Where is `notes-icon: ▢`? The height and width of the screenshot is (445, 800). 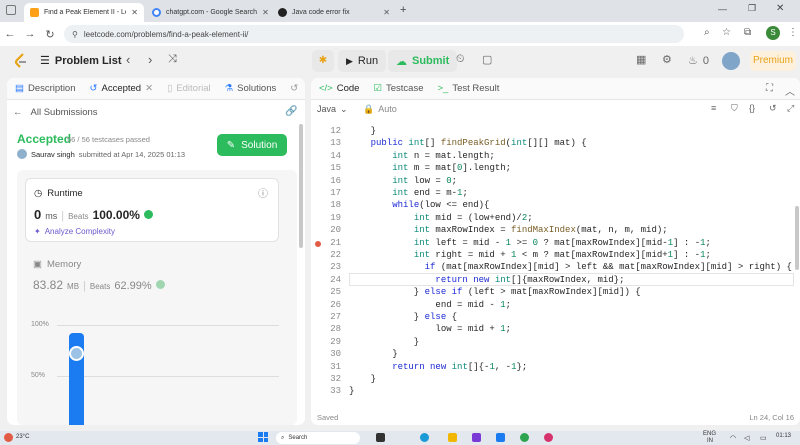
notes-icon: ▢ is located at coordinates (487, 59).